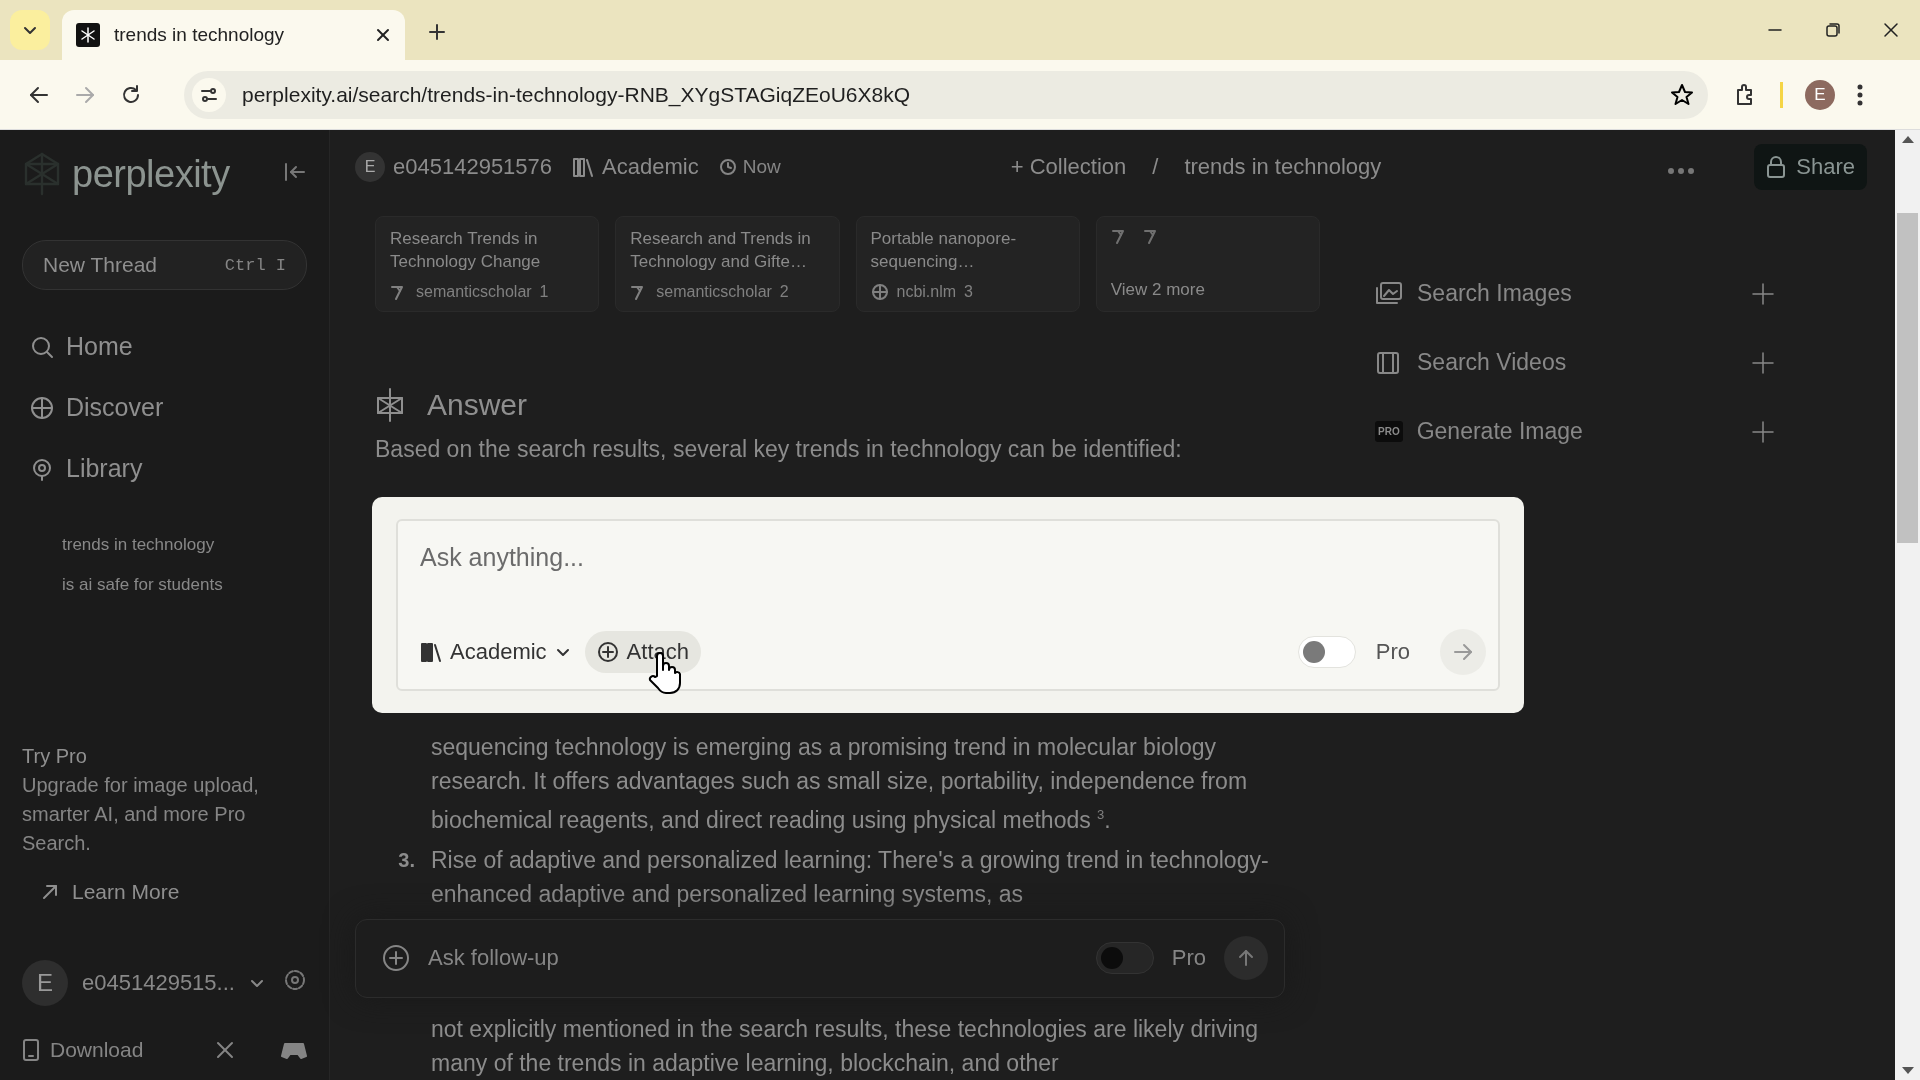 The image size is (1920, 1080). I want to click on answer-text: Based on the search results, several key trends in technology can be identified:, so click(779, 449).